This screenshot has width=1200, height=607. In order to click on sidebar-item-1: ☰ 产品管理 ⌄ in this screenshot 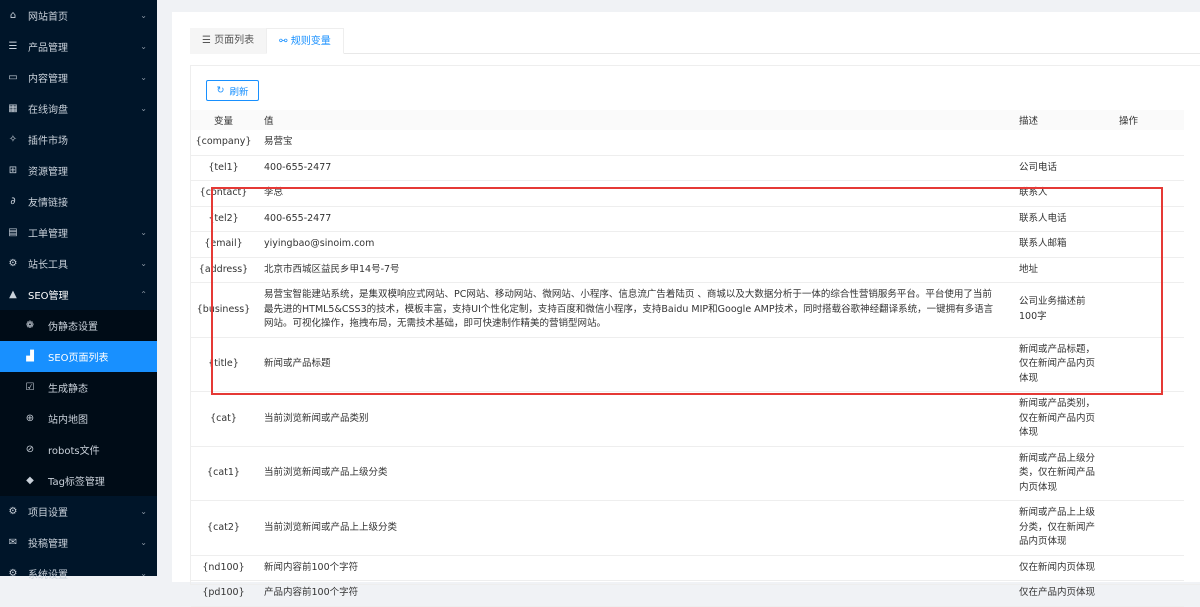, I will do `click(78, 46)`.